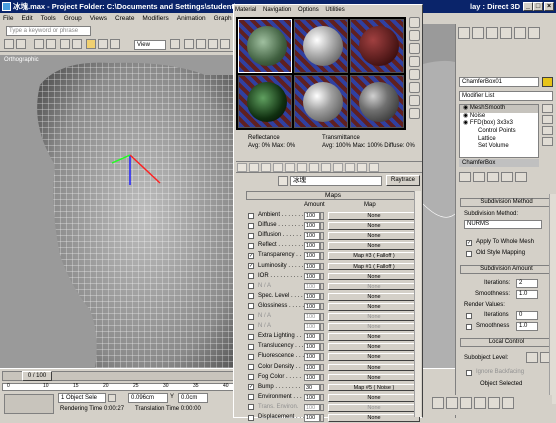  I want to click on render-iterations-field: 0, so click(527, 315).